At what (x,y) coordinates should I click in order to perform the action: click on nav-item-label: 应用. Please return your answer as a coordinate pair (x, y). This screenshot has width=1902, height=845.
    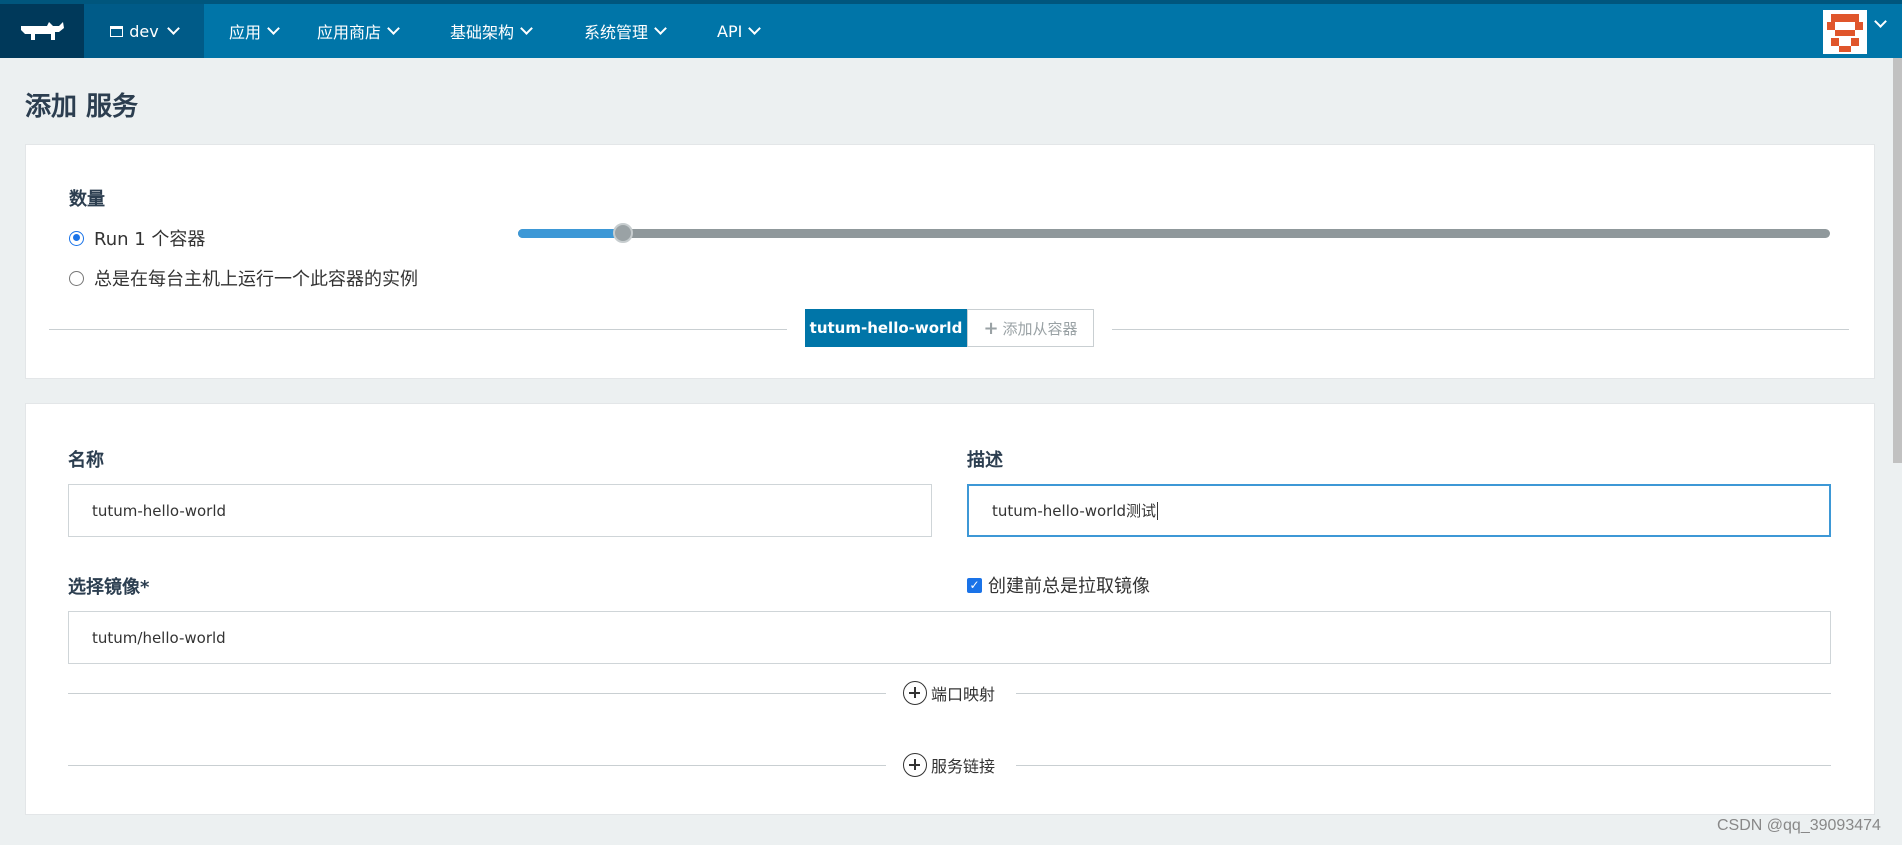
    Looking at the image, I should click on (245, 32).